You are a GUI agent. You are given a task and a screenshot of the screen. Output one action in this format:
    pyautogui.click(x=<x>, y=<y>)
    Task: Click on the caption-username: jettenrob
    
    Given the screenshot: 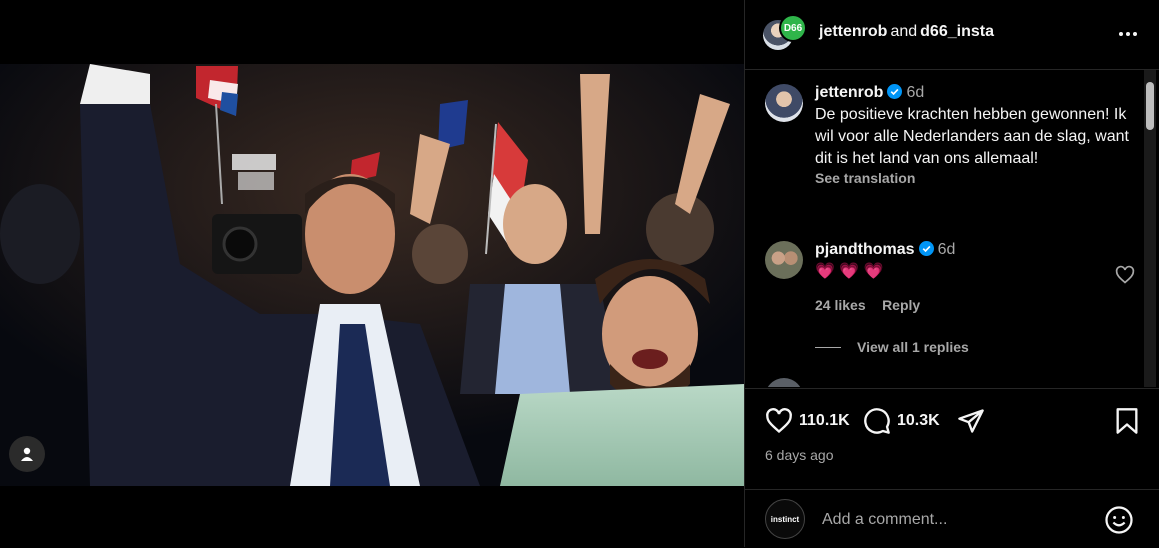 What is the action you would take?
    pyautogui.click(x=849, y=92)
    